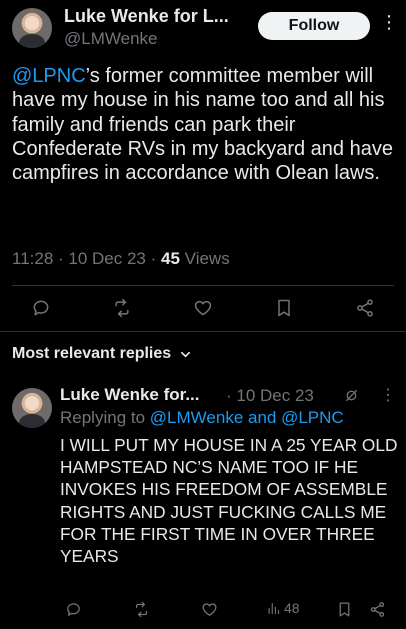  I want to click on reply-bookmark-icon, so click(344, 609).